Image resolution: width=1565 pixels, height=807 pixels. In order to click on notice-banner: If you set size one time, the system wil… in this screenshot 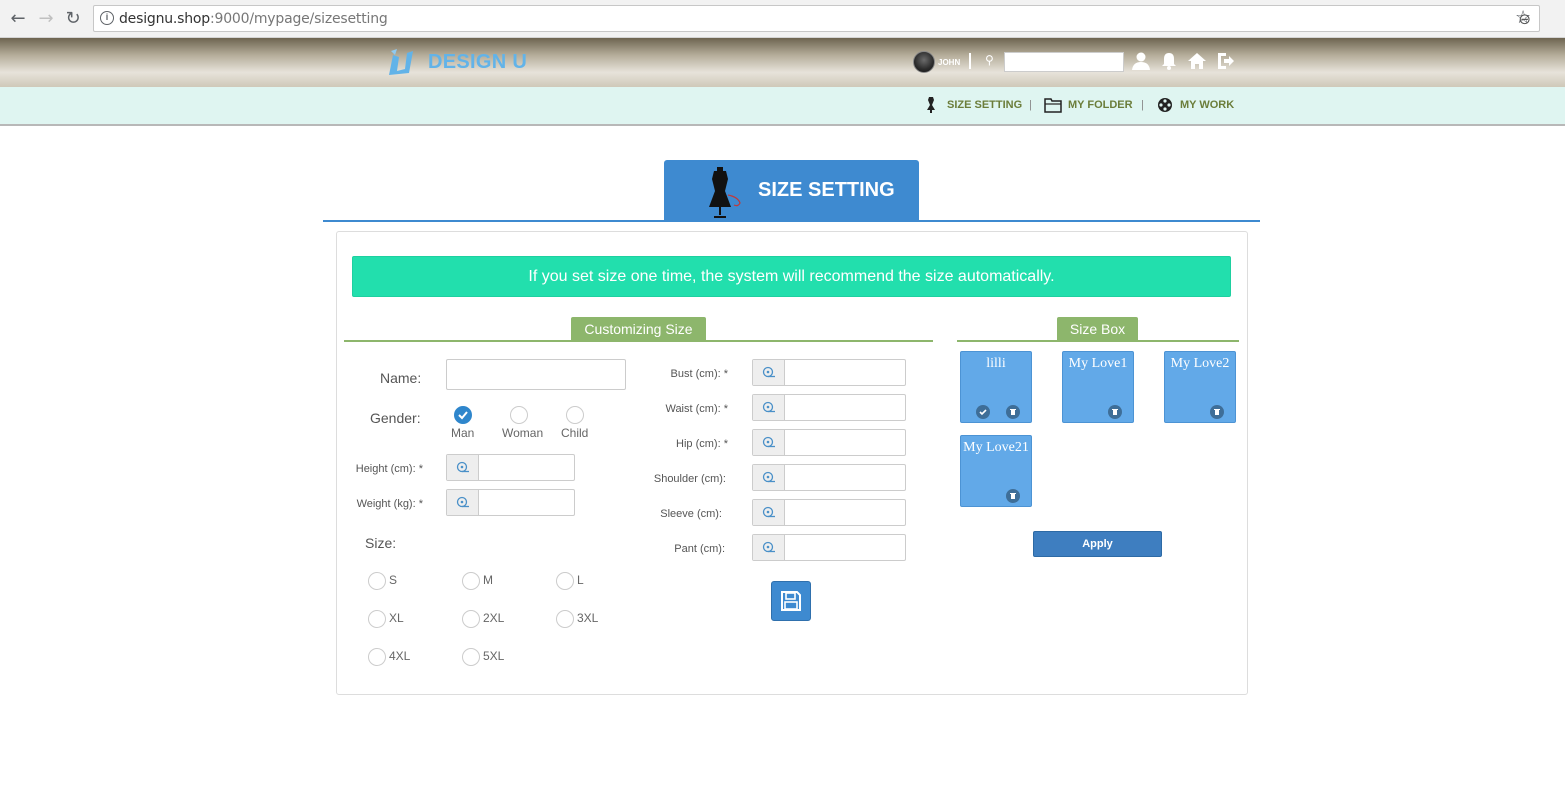, I will do `click(791, 276)`.